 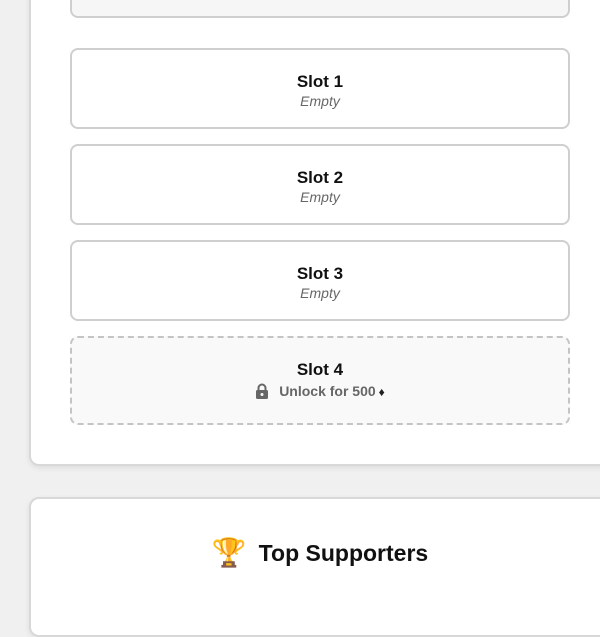 I want to click on slot-3: Slot 3 Empty, so click(x=320, y=280).